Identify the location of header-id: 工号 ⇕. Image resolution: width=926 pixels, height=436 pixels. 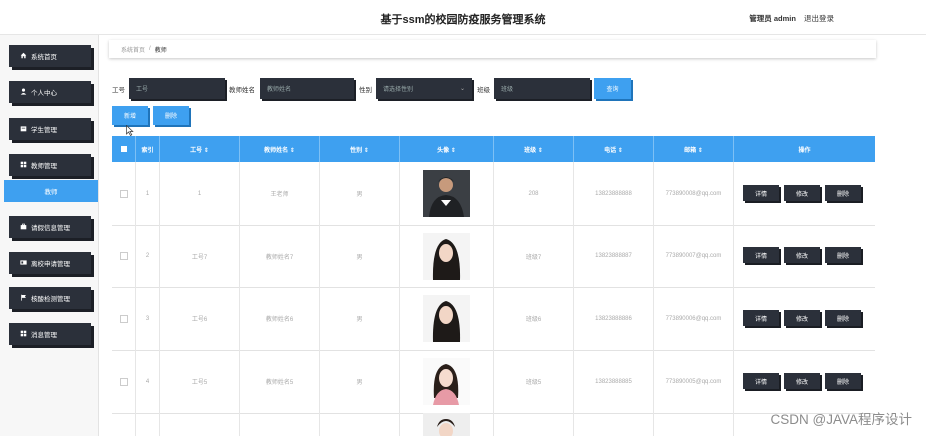
(200, 149).